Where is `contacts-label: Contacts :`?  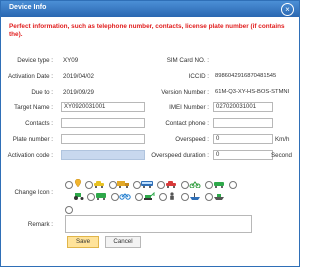 contacts-label: Contacts : is located at coordinates (39, 123).